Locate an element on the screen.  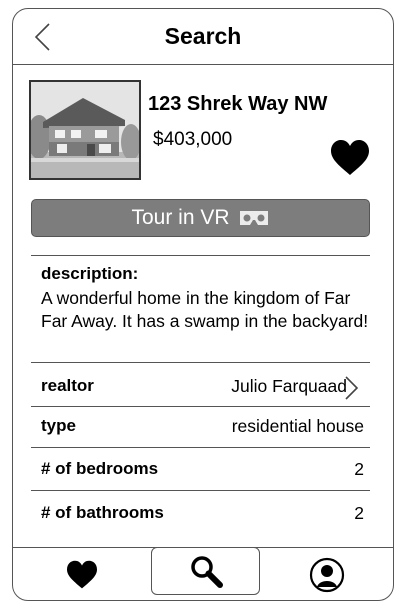
tab-favorites is located at coordinates (81, 574).